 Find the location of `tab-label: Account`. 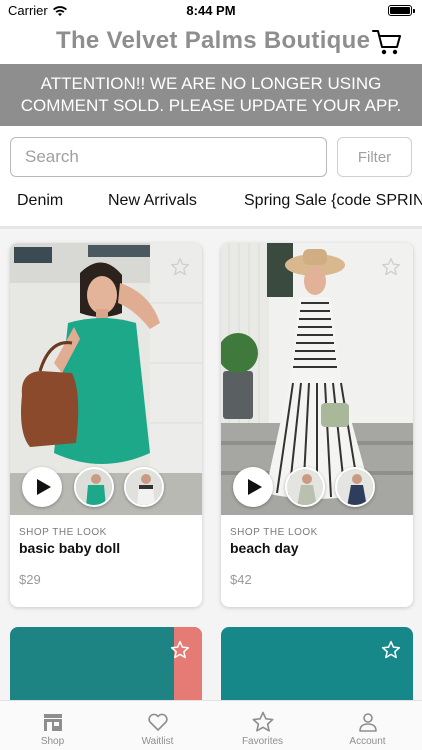

tab-label: Account is located at coordinates (367, 741).